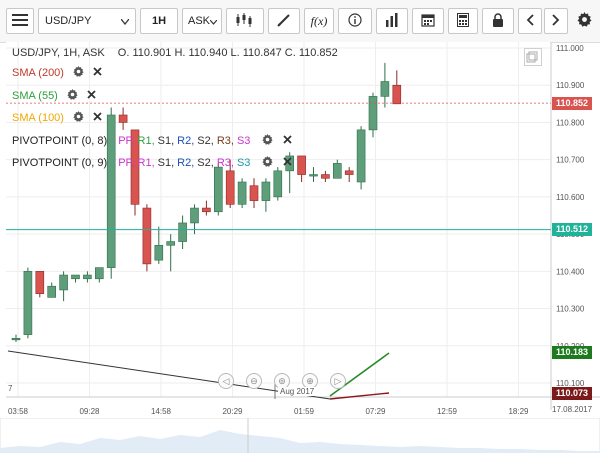  Describe the element at coordinates (282, 381) in the screenshot. I see `reset-icon: ⊚` at that location.